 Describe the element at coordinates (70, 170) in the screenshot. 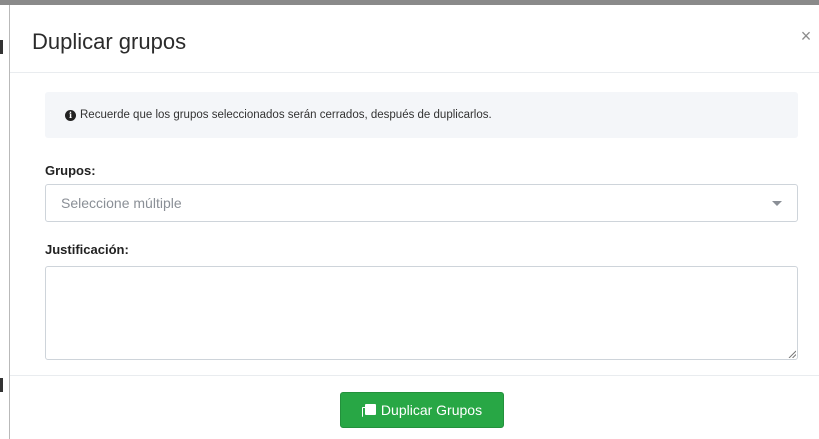

I see `groups-label: Grupos:` at that location.